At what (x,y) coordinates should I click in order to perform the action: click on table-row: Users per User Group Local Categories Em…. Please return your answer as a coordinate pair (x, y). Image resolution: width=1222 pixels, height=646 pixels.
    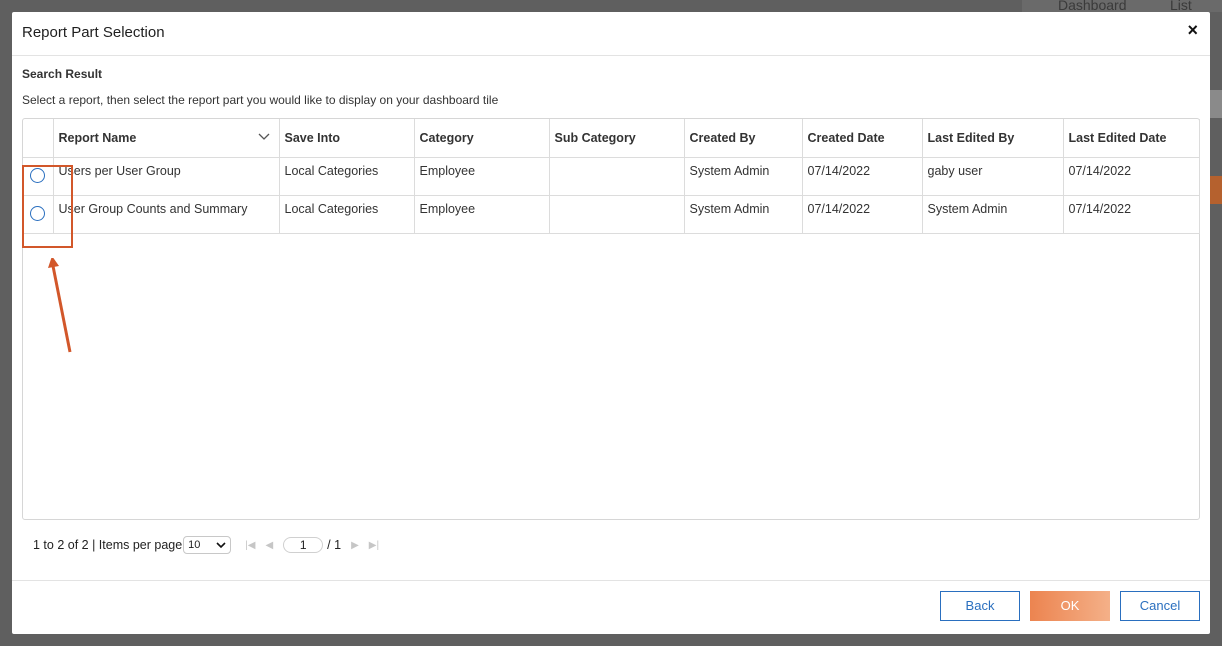
    Looking at the image, I should click on (611, 176).